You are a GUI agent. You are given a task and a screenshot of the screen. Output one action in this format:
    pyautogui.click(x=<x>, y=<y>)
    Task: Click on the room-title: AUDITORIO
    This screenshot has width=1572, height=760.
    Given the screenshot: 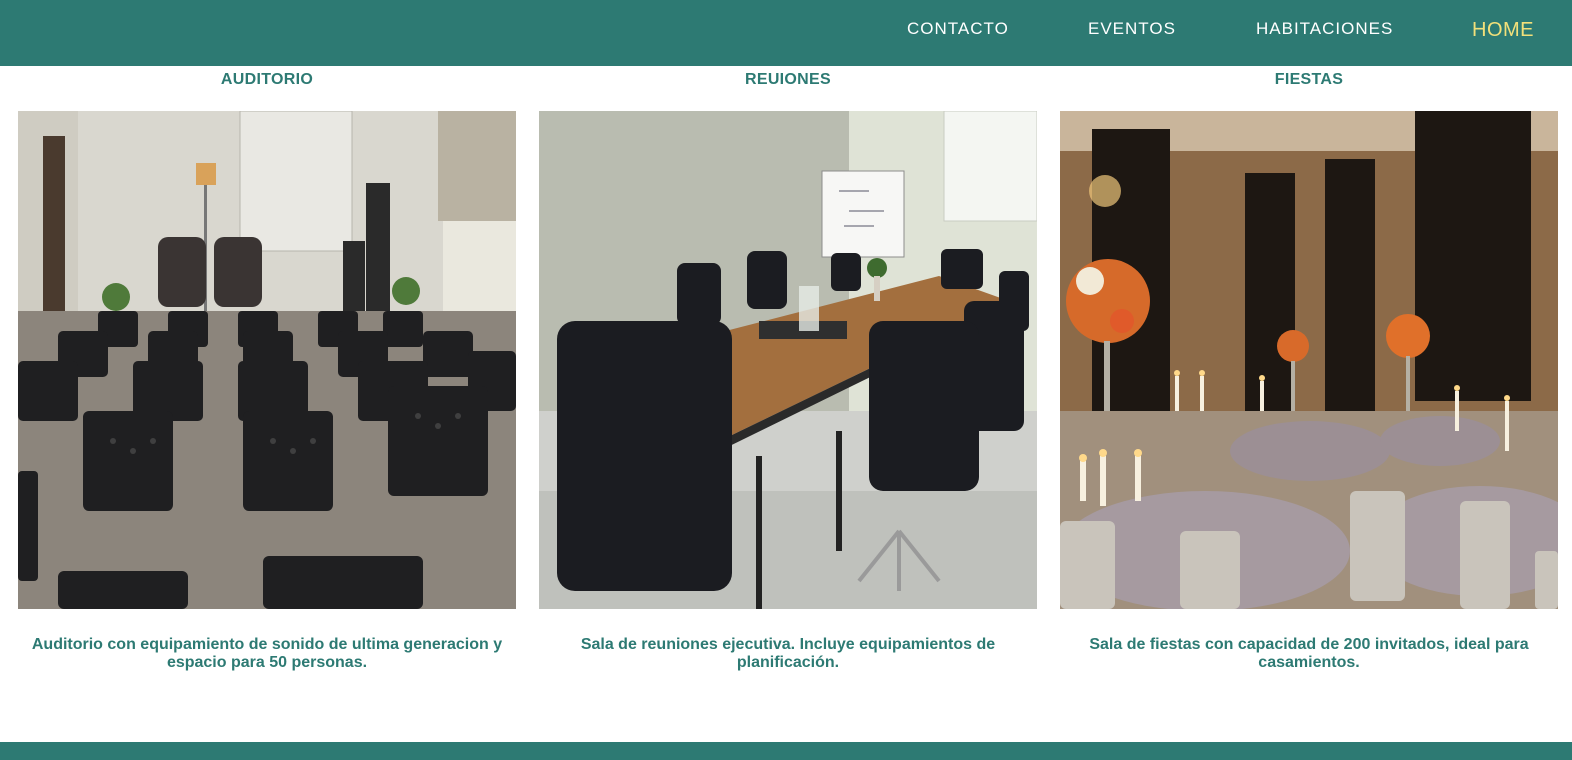 What is the action you would take?
    pyautogui.click(x=267, y=79)
    